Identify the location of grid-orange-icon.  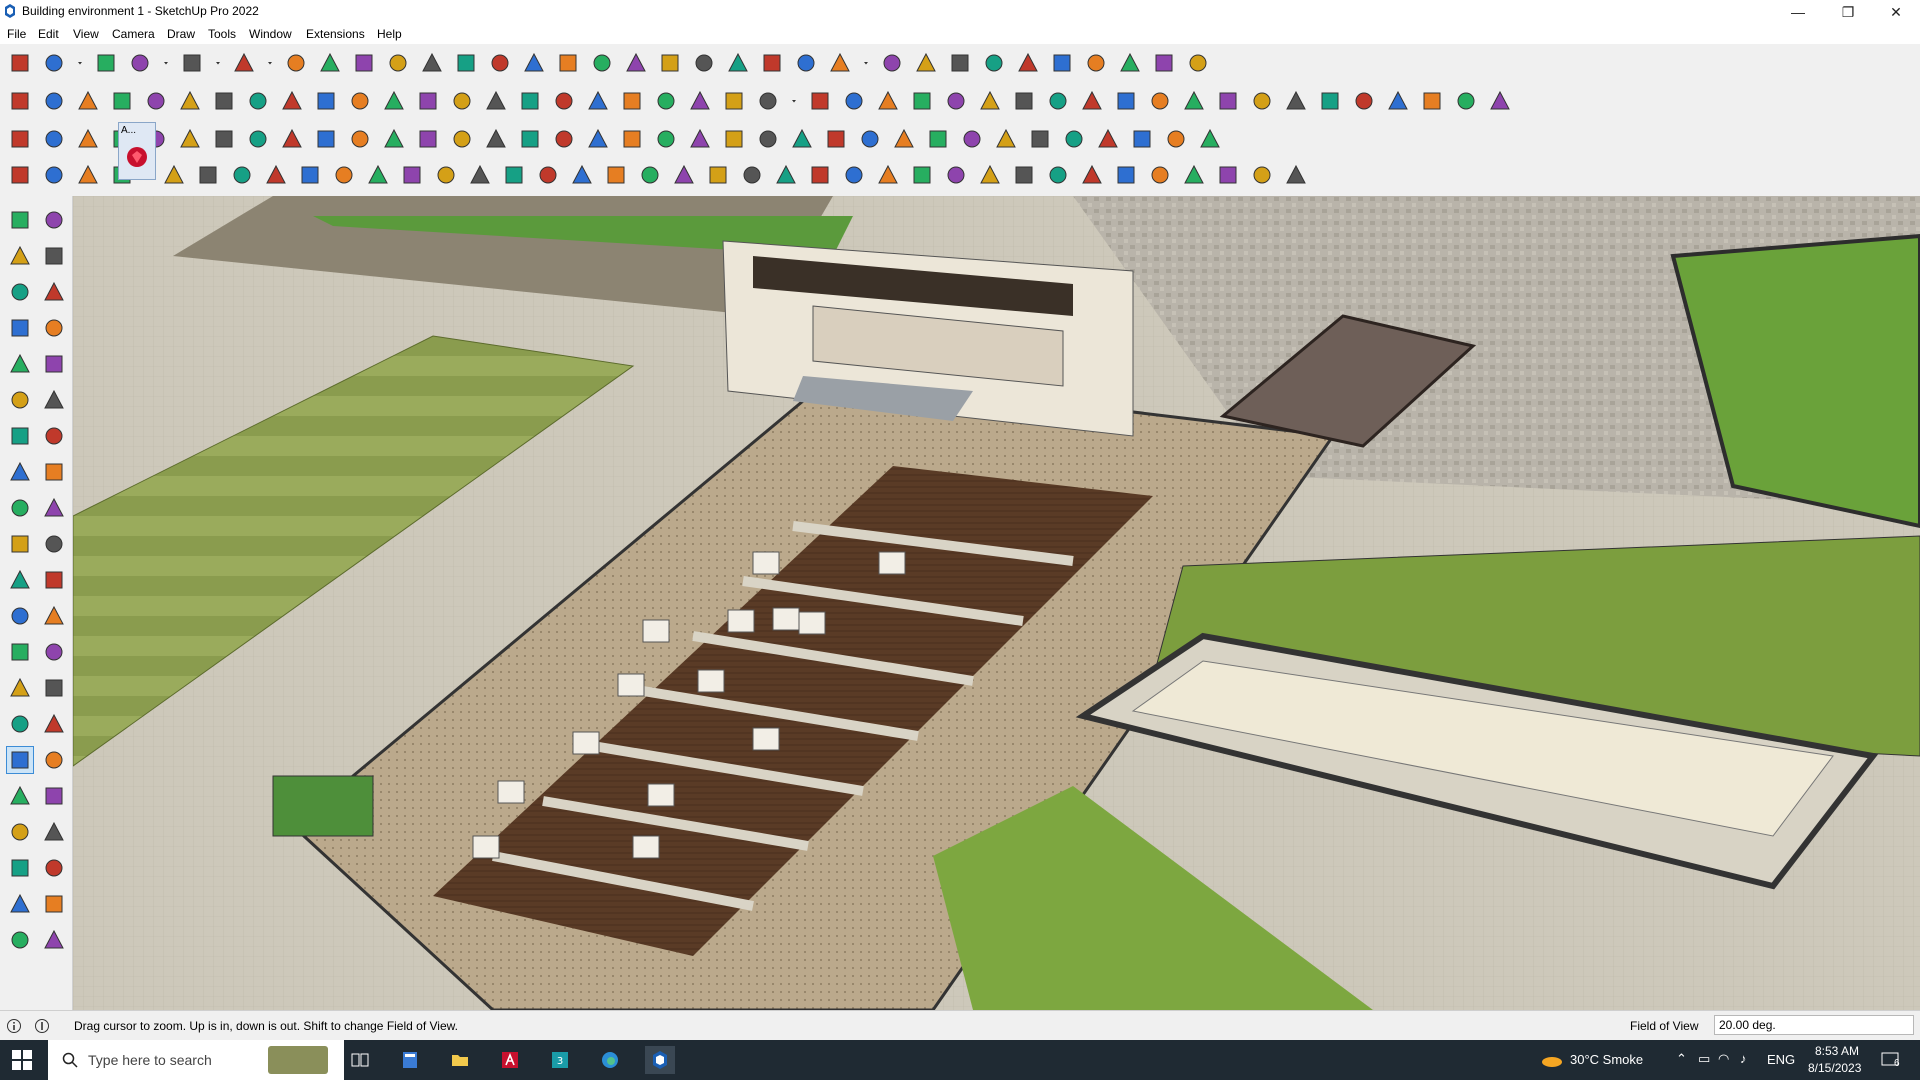
(1040, 139).